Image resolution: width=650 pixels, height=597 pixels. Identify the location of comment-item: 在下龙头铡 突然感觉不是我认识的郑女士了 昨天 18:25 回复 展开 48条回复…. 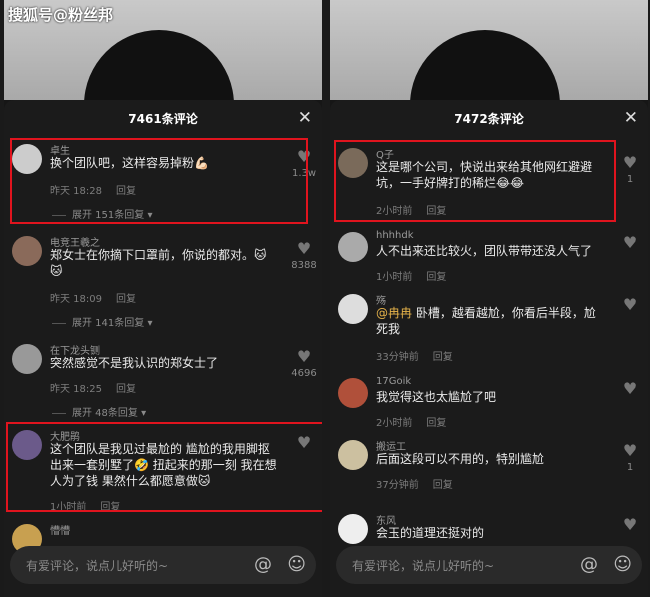
(163, 382).